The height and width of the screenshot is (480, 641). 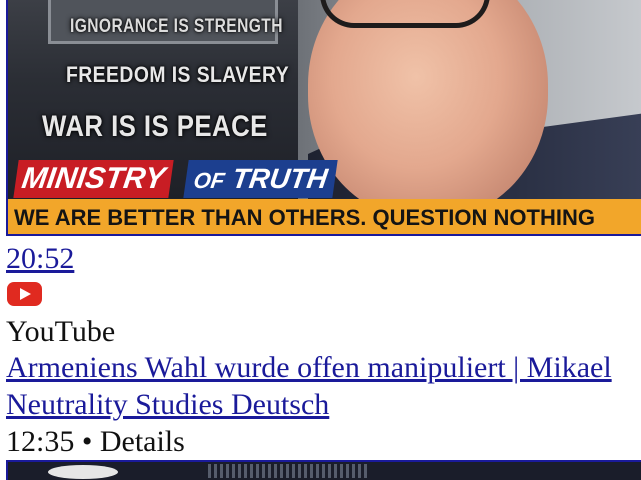 What do you see at coordinates (178, 74) in the screenshot?
I see `thumbnail-slogan-2: FREEDOM IS SLAVERY` at bounding box center [178, 74].